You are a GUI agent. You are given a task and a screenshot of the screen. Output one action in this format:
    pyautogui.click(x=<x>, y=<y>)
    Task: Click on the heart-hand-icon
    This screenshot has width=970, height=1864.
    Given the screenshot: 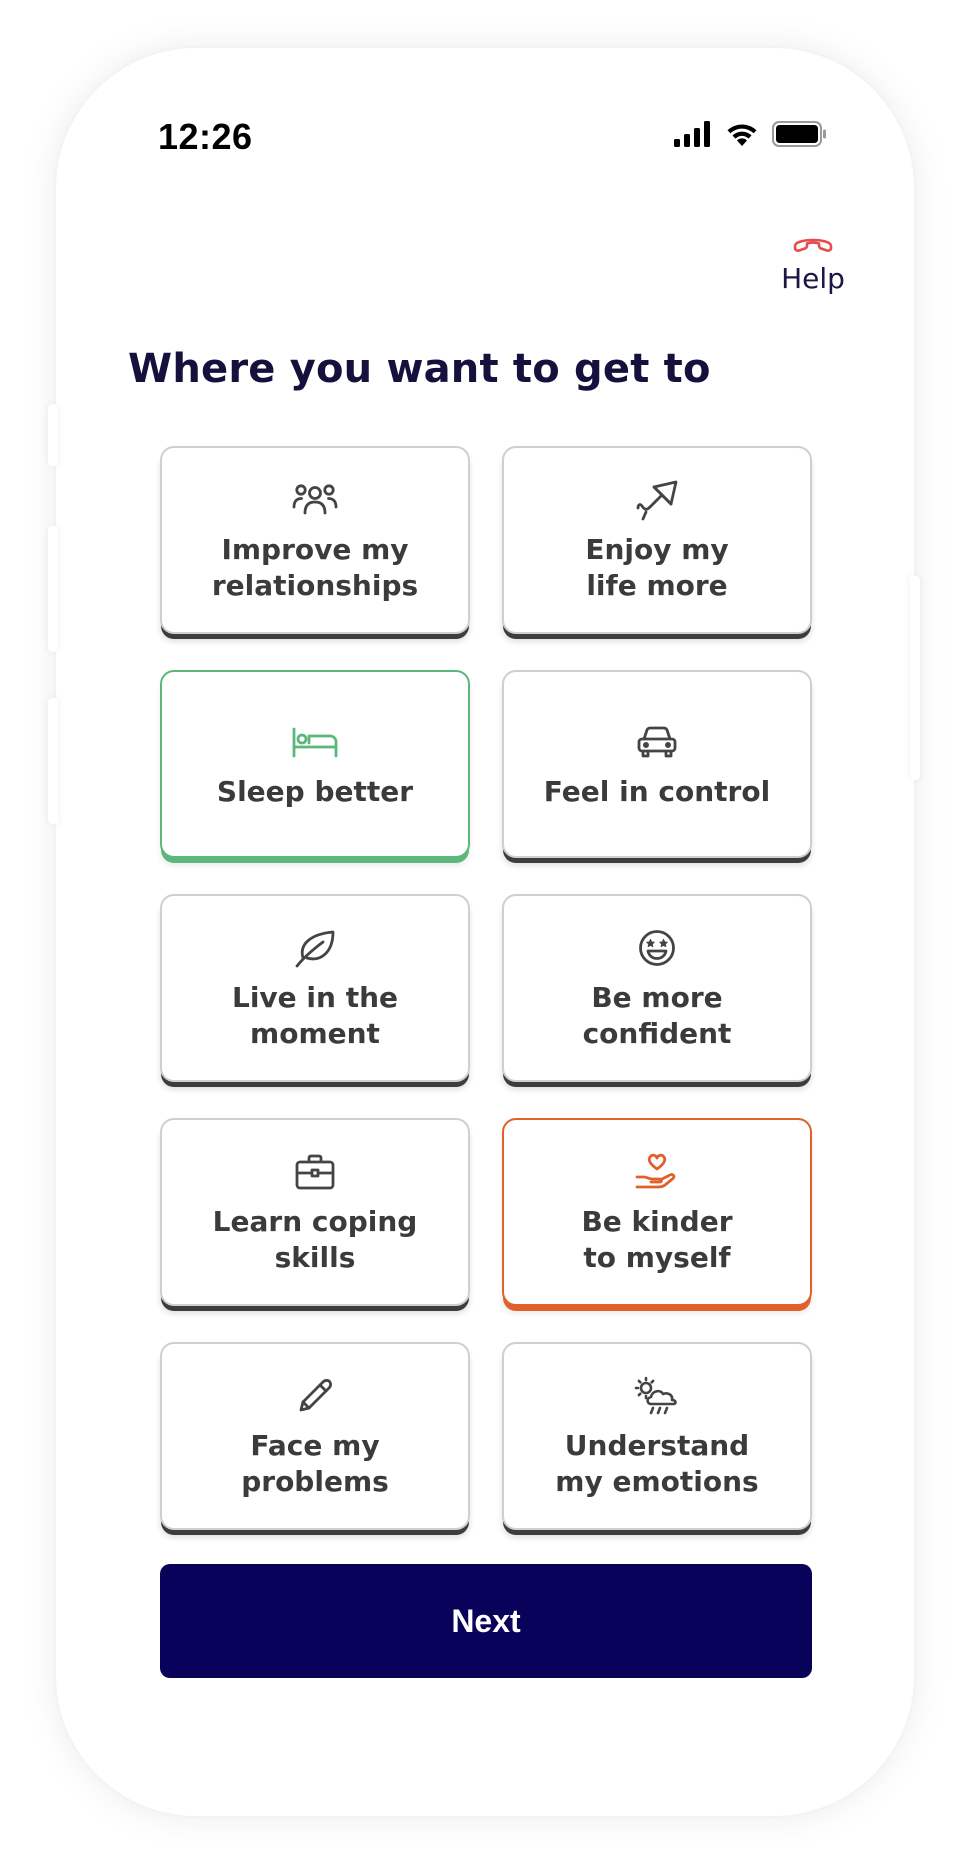 What is the action you would take?
    pyautogui.click(x=657, y=1172)
    